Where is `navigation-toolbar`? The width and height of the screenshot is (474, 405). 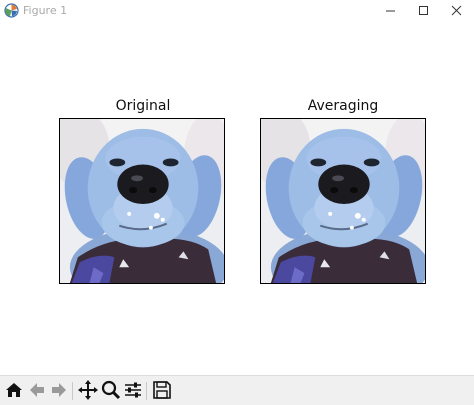
navigation-toolbar is located at coordinates (237, 390).